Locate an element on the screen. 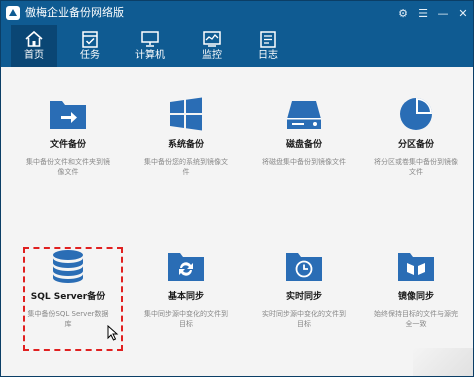  settings-icon: ⚙ is located at coordinates (403, 13).